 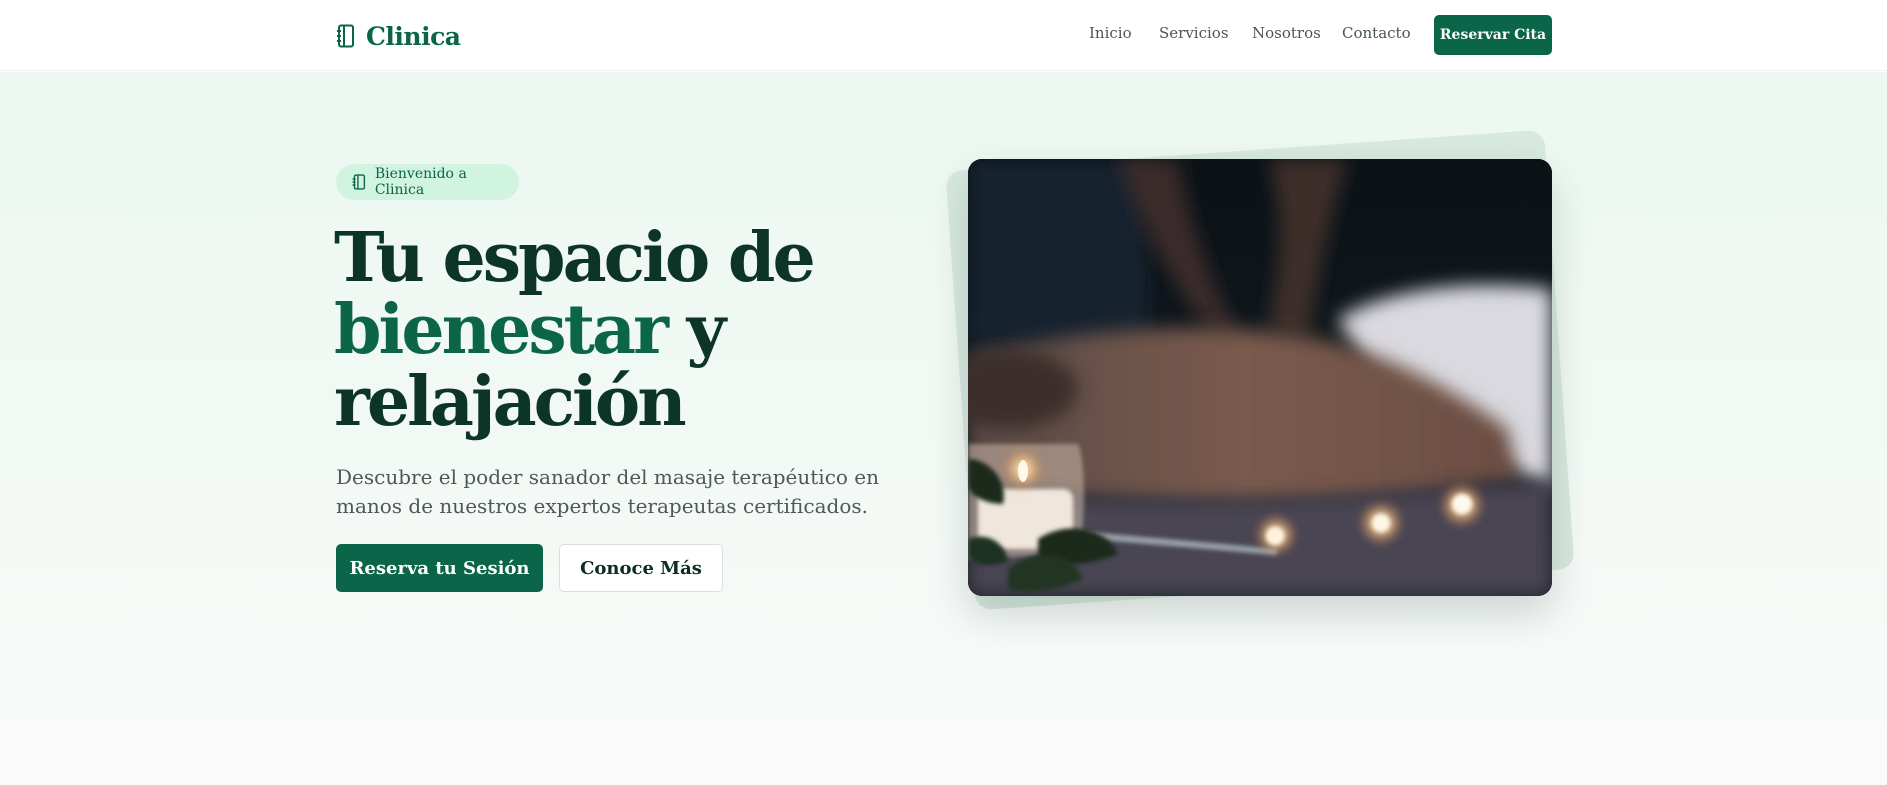 I want to click on nav-link-contacto: Contacto, so click(x=1376, y=33).